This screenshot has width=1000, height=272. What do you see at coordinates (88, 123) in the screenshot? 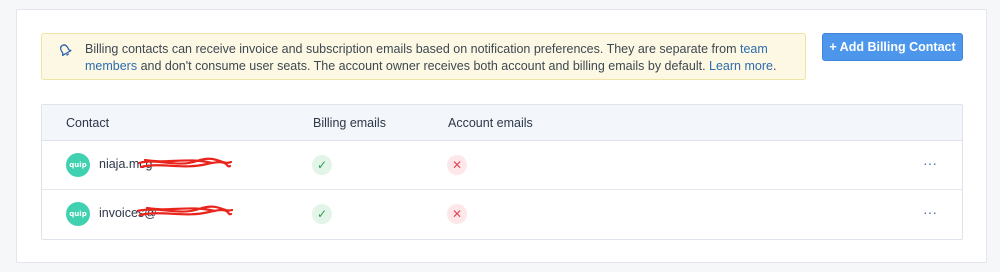
I see `header-contact: Contact` at bounding box center [88, 123].